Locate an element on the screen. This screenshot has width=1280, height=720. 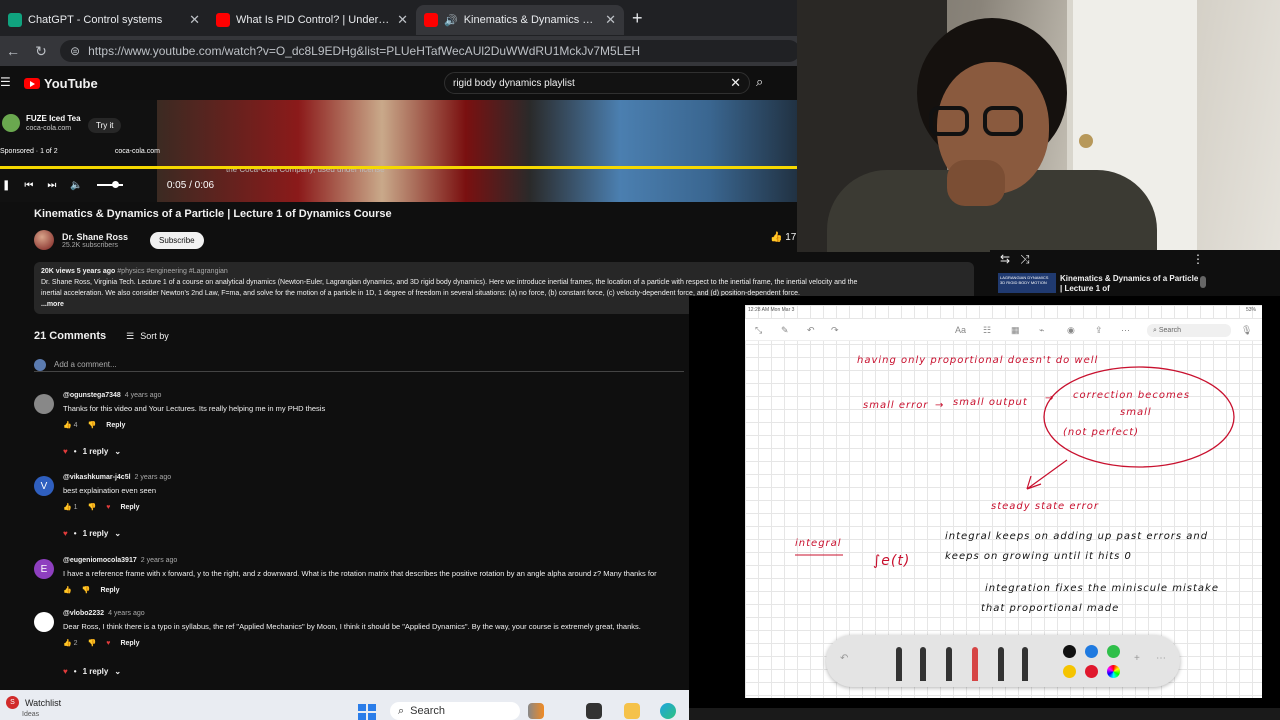
note-text: small output is located at coordinates (990, 402).